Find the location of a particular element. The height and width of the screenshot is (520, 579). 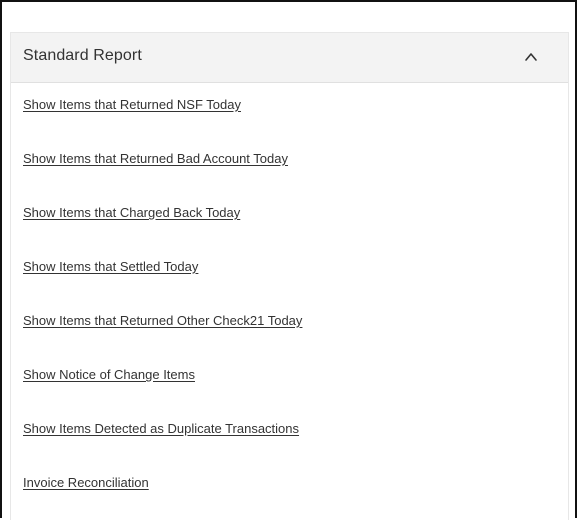

chevron-up-icon is located at coordinates (531, 57).